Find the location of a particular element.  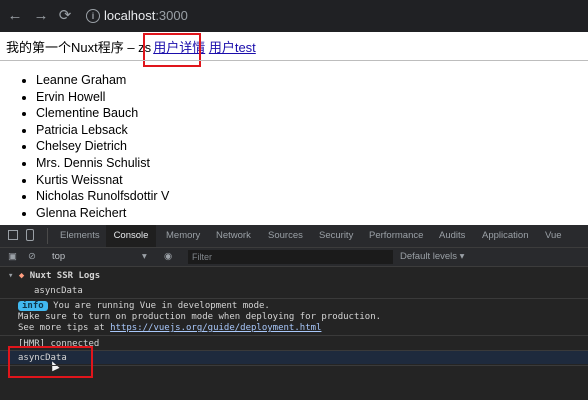

user-list-item: Glenna Reichert is located at coordinates (102, 213).